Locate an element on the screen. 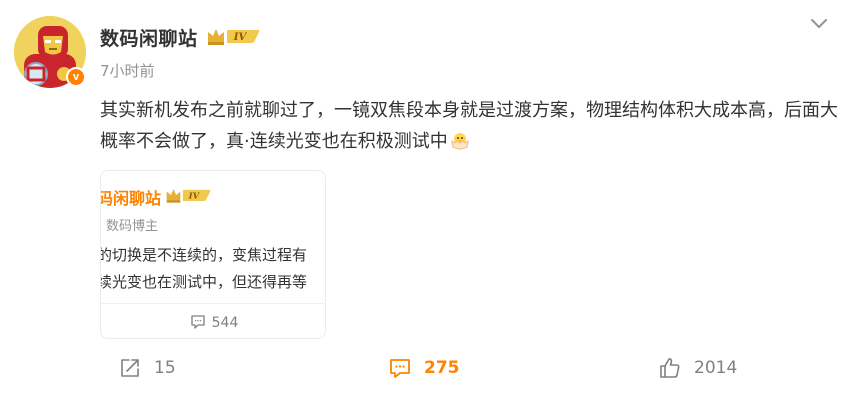 This screenshot has height=414, width=855. quoted-line-1: 的切换是不连续的，变焦过程有 is located at coordinates (204, 255).